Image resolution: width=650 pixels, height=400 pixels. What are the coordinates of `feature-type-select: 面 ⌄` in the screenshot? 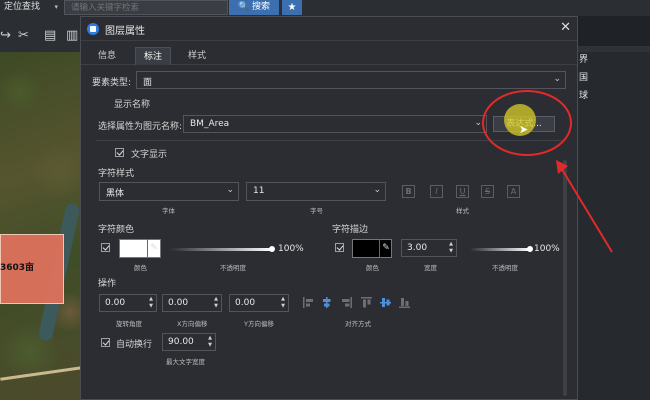 It's located at (351, 80).